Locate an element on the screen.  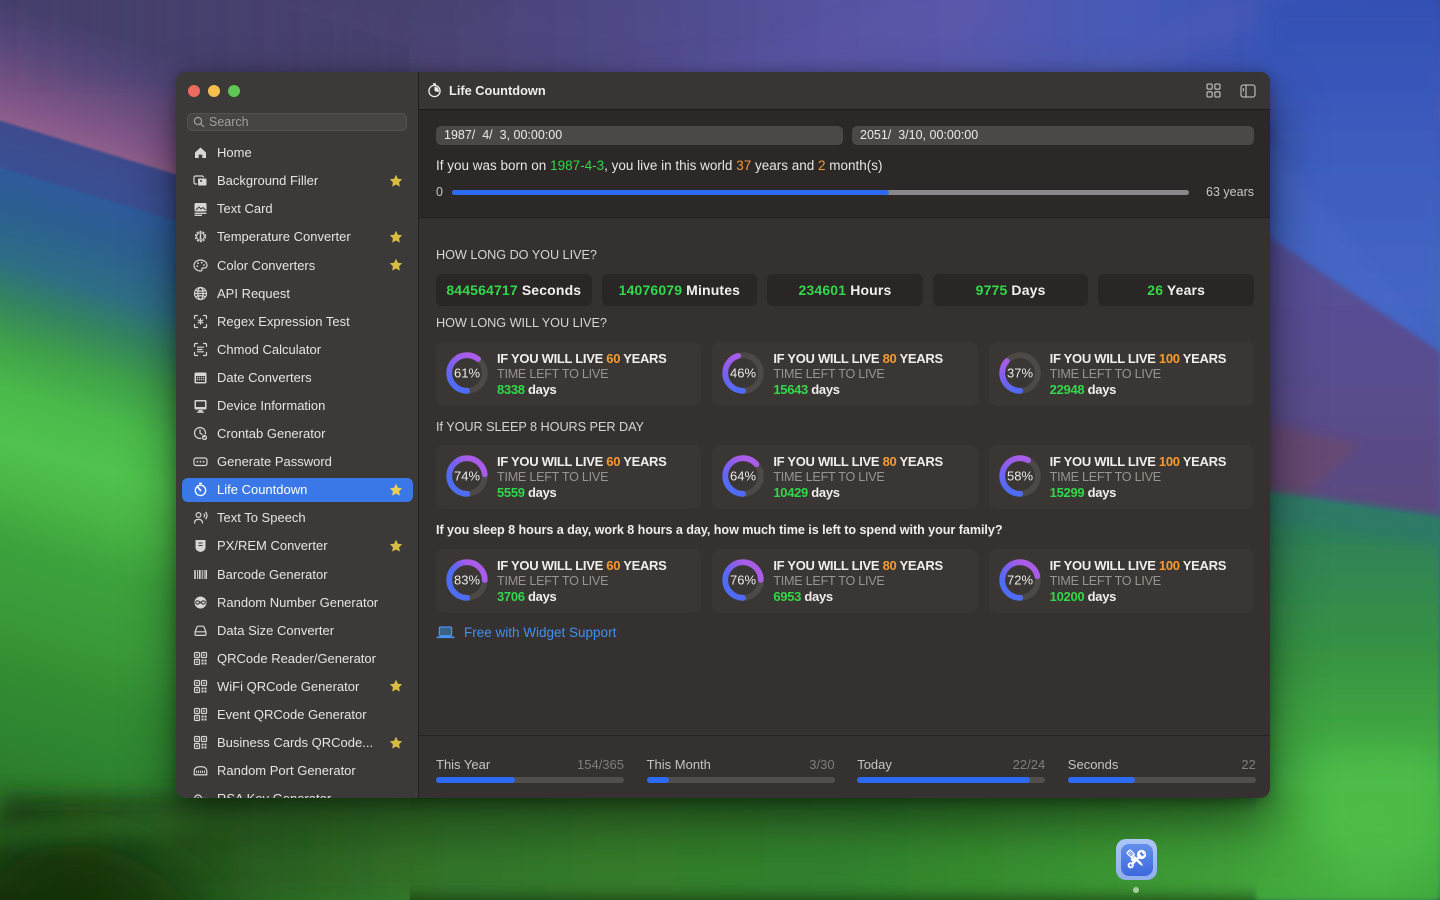
svg-text: 74% is located at coordinates (467, 475).